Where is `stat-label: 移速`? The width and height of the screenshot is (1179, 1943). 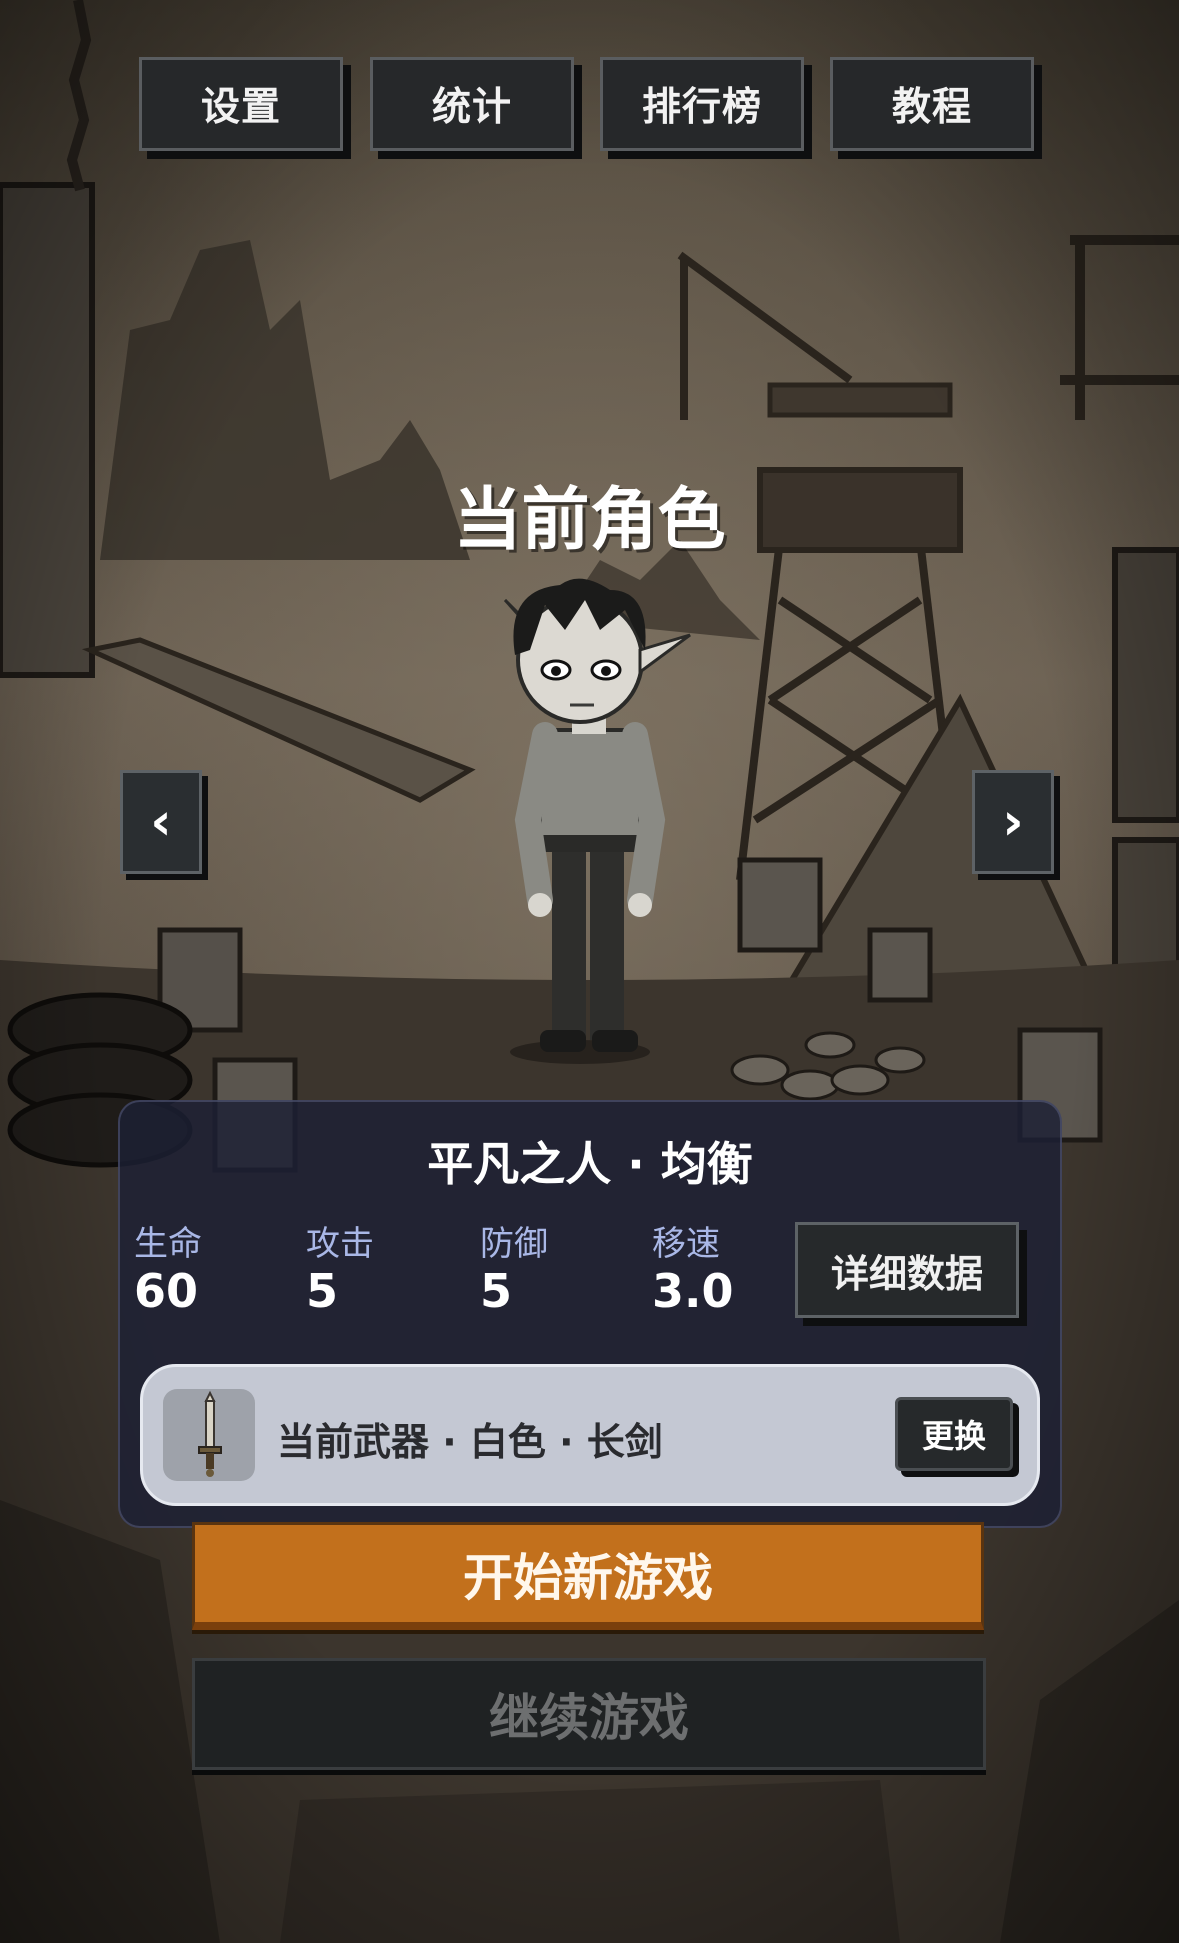
stat-label: 移速 is located at coordinates (686, 1244).